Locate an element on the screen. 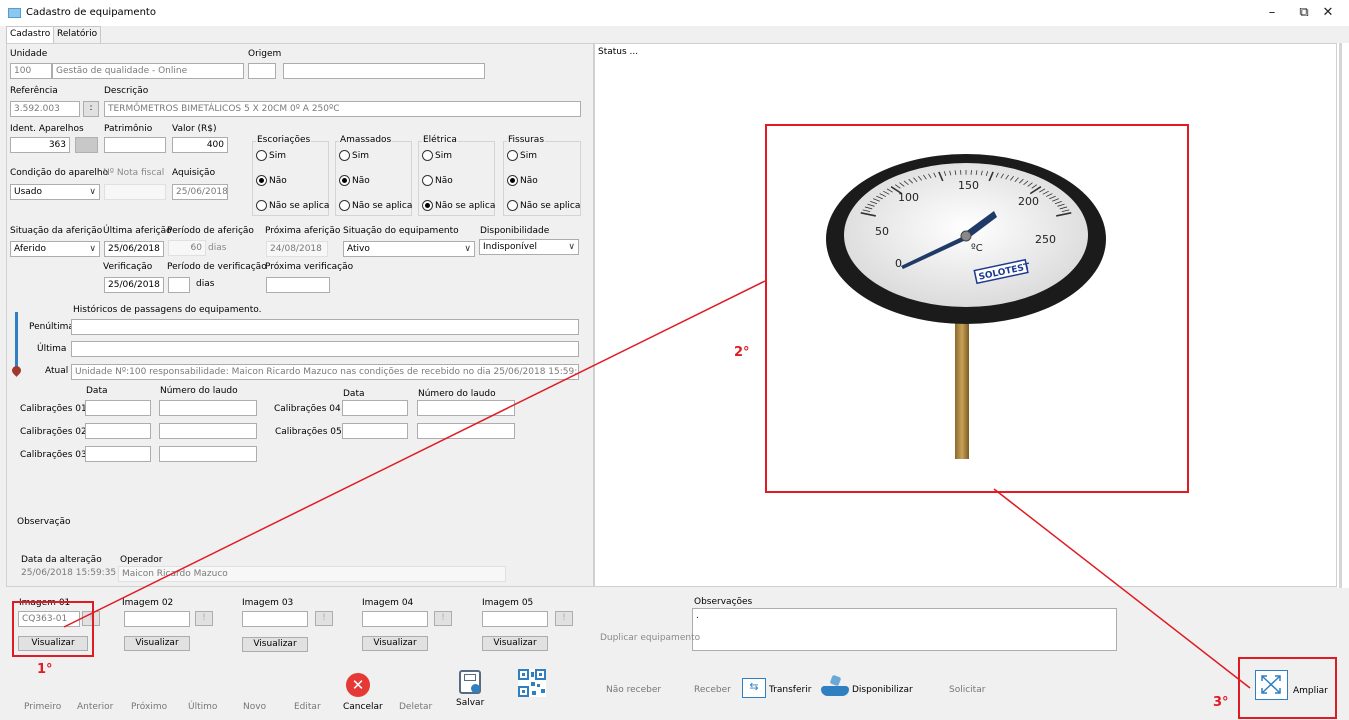  duplicar-button: Duplicar equipamento is located at coordinates (650, 638).